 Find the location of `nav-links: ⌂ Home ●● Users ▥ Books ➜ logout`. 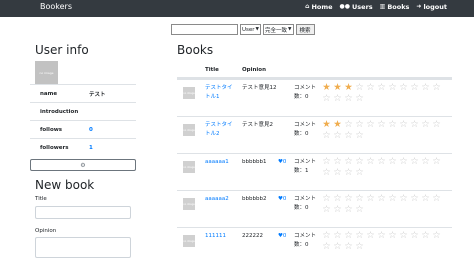

nav-links: ⌂ Home ●● Users ▥ Books ➜ logout is located at coordinates (376, 7).